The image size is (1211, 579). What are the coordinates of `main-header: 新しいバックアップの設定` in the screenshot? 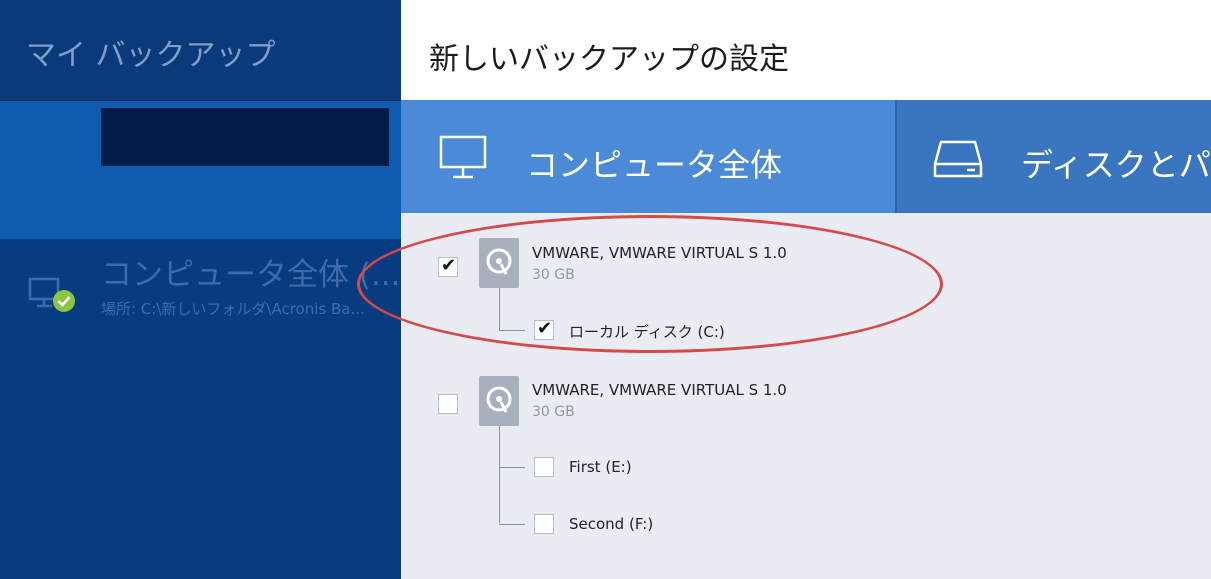 It's located at (806, 50).